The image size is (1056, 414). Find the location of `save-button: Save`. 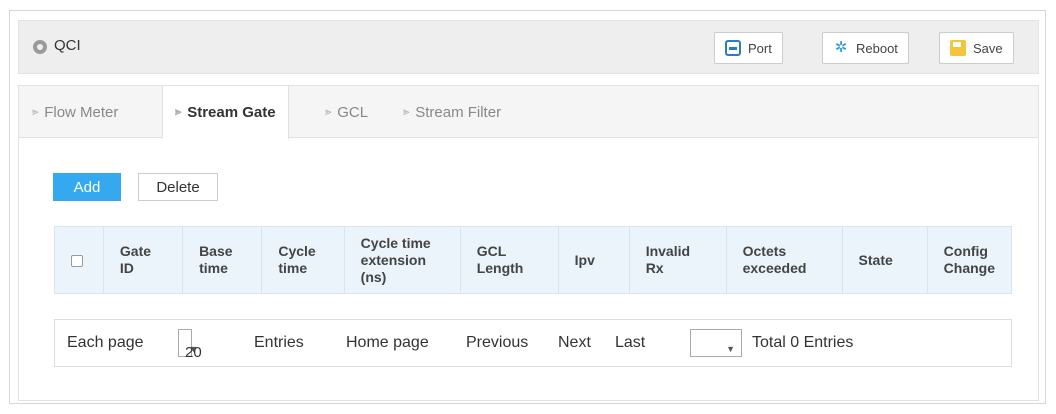

save-button: Save is located at coordinates (976, 48).